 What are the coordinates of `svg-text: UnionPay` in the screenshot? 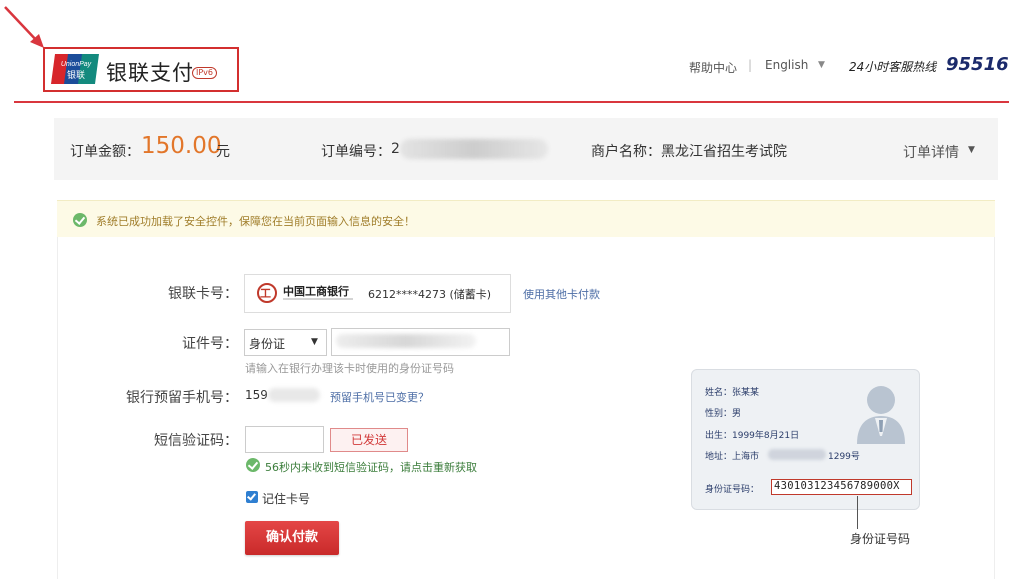 It's located at (76, 64).